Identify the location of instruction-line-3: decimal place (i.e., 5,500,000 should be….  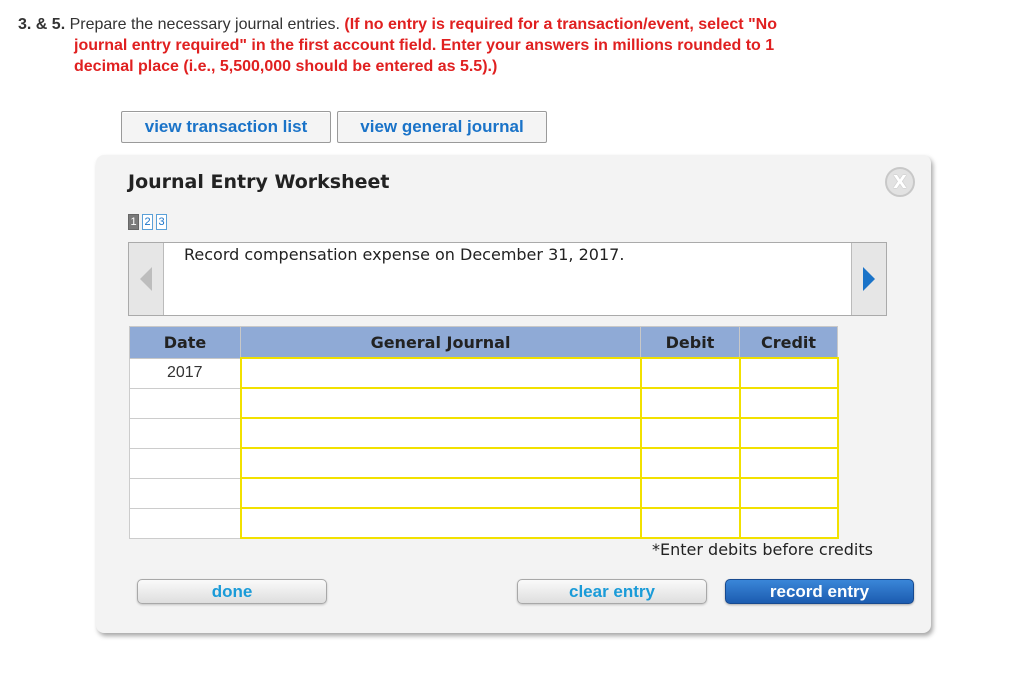
(286, 66).